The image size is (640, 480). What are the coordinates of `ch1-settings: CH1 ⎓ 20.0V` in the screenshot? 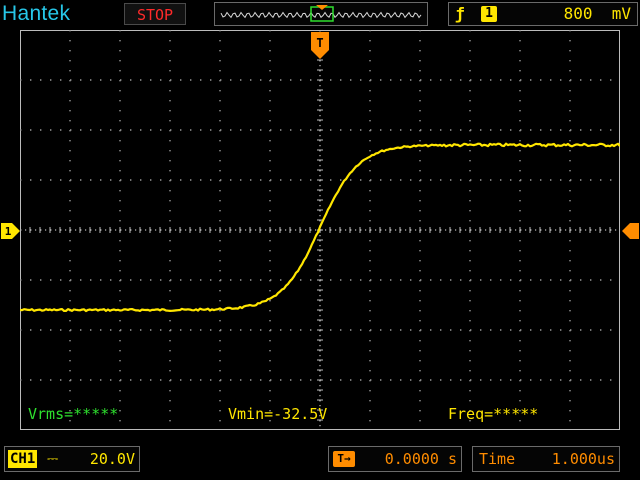 It's located at (72, 459).